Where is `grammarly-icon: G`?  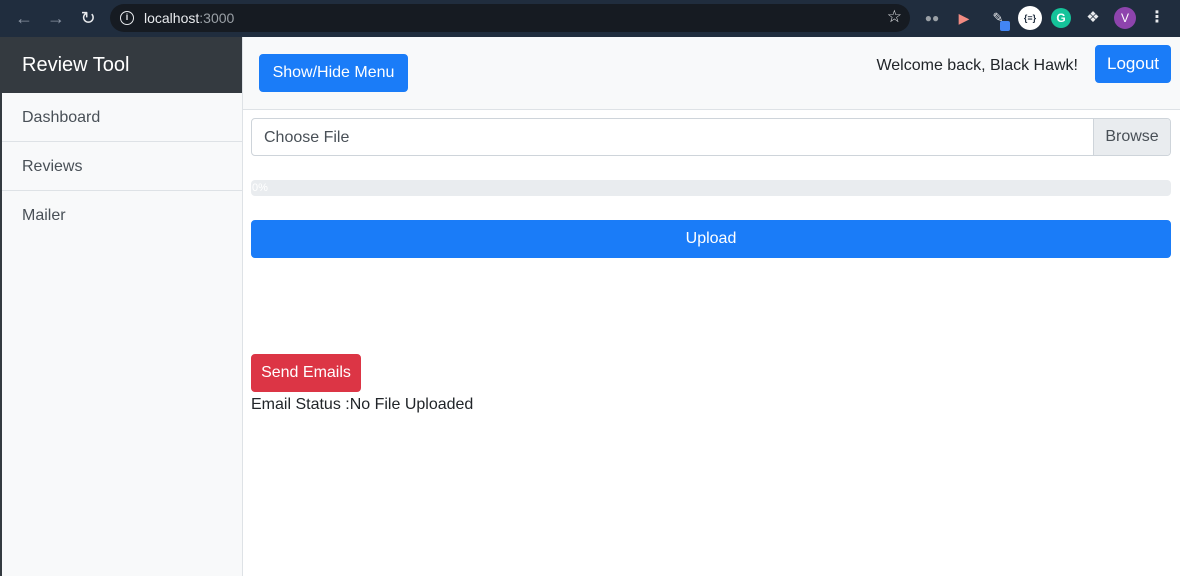 grammarly-icon: G is located at coordinates (1061, 18).